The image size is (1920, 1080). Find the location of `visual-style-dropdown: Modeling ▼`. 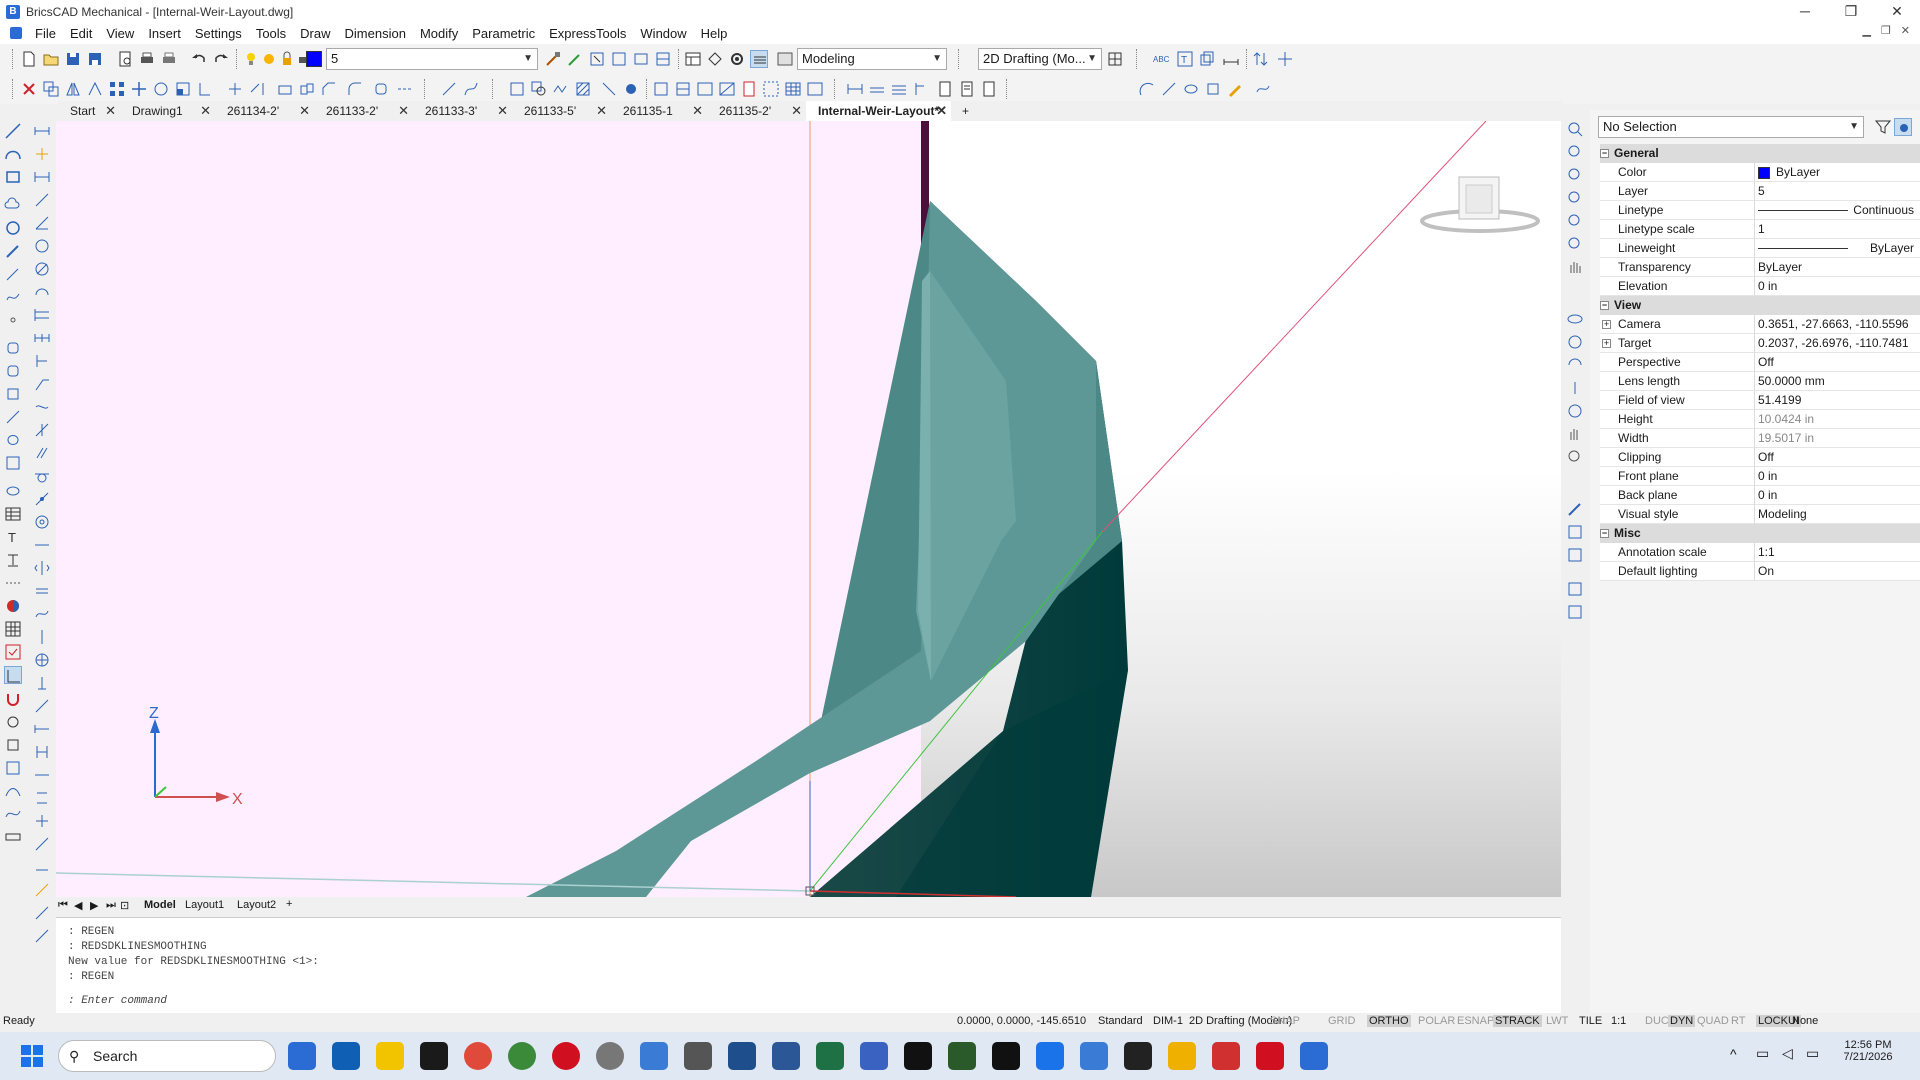

visual-style-dropdown: Modeling ▼ is located at coordinates (872, 59).